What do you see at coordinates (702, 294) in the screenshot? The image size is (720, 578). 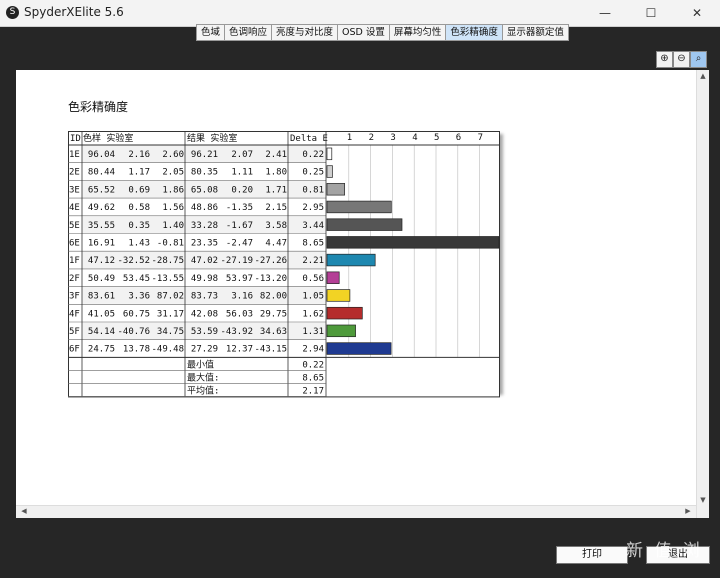 I see `vertical-scrollbar: ▲ ▼` at bounding box center [702, 294].